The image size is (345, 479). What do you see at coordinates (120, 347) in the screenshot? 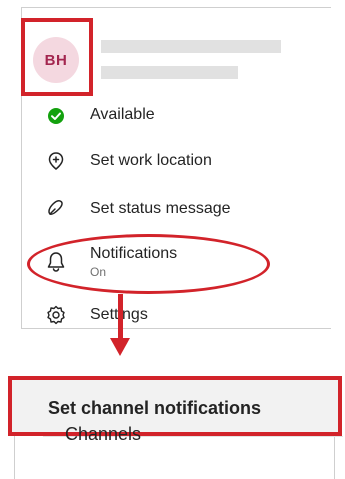
I see `arrow-down-icon` at bounding box center [120, 347].